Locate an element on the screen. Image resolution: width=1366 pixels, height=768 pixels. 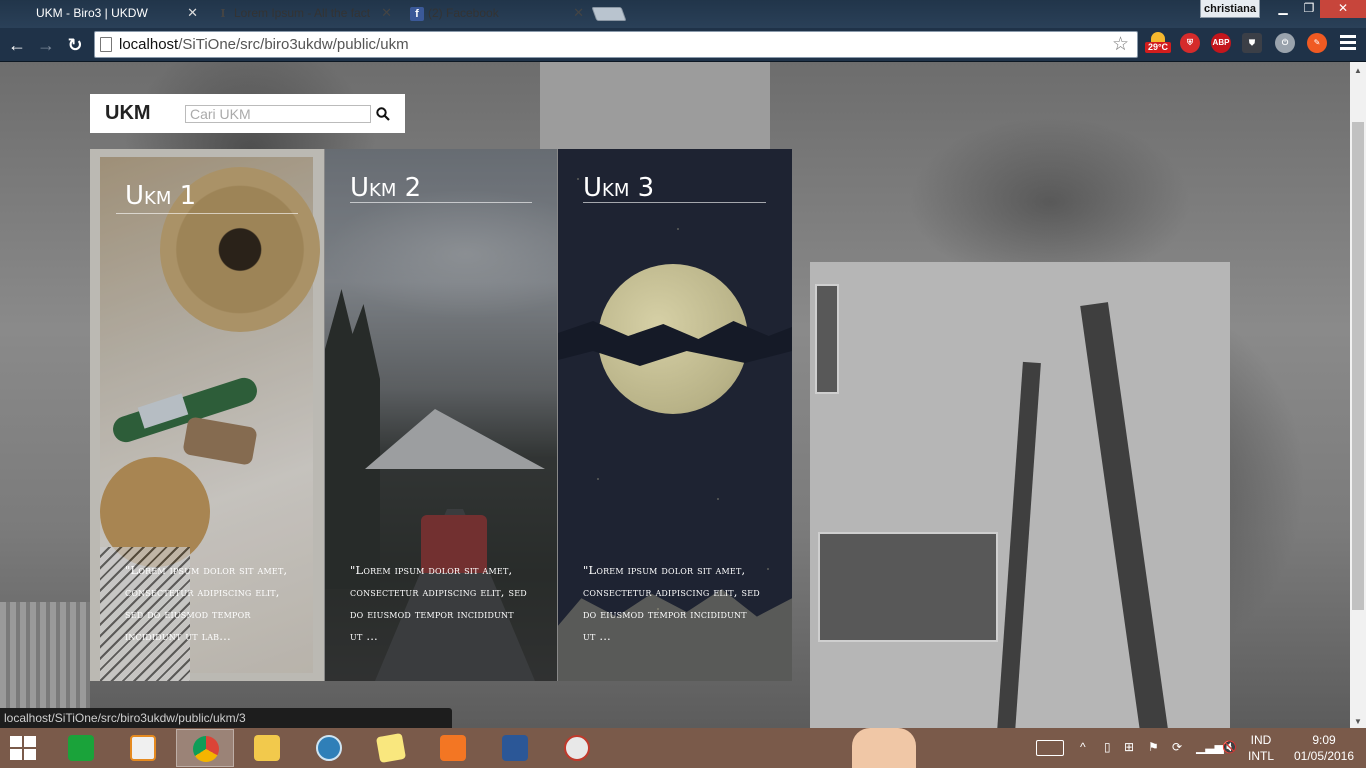
brand-title: UKM is located at coordinates (128, 113).